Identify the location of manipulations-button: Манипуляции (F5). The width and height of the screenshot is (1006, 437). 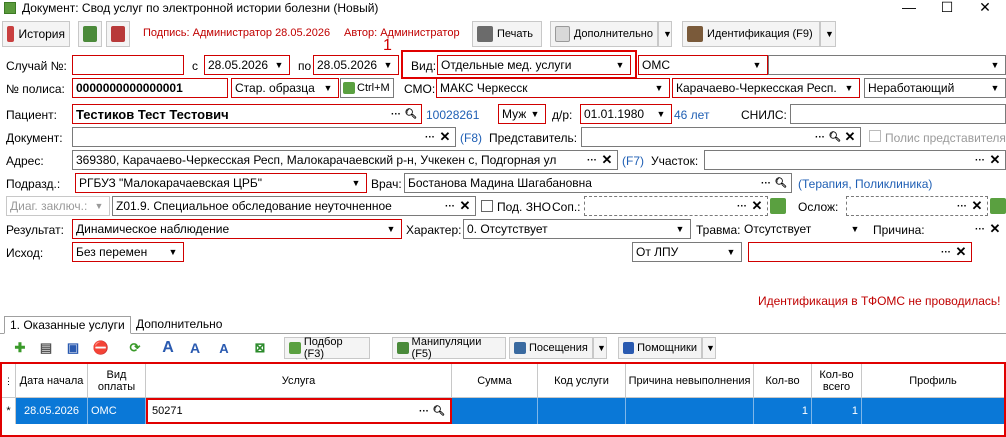
(449, 348).